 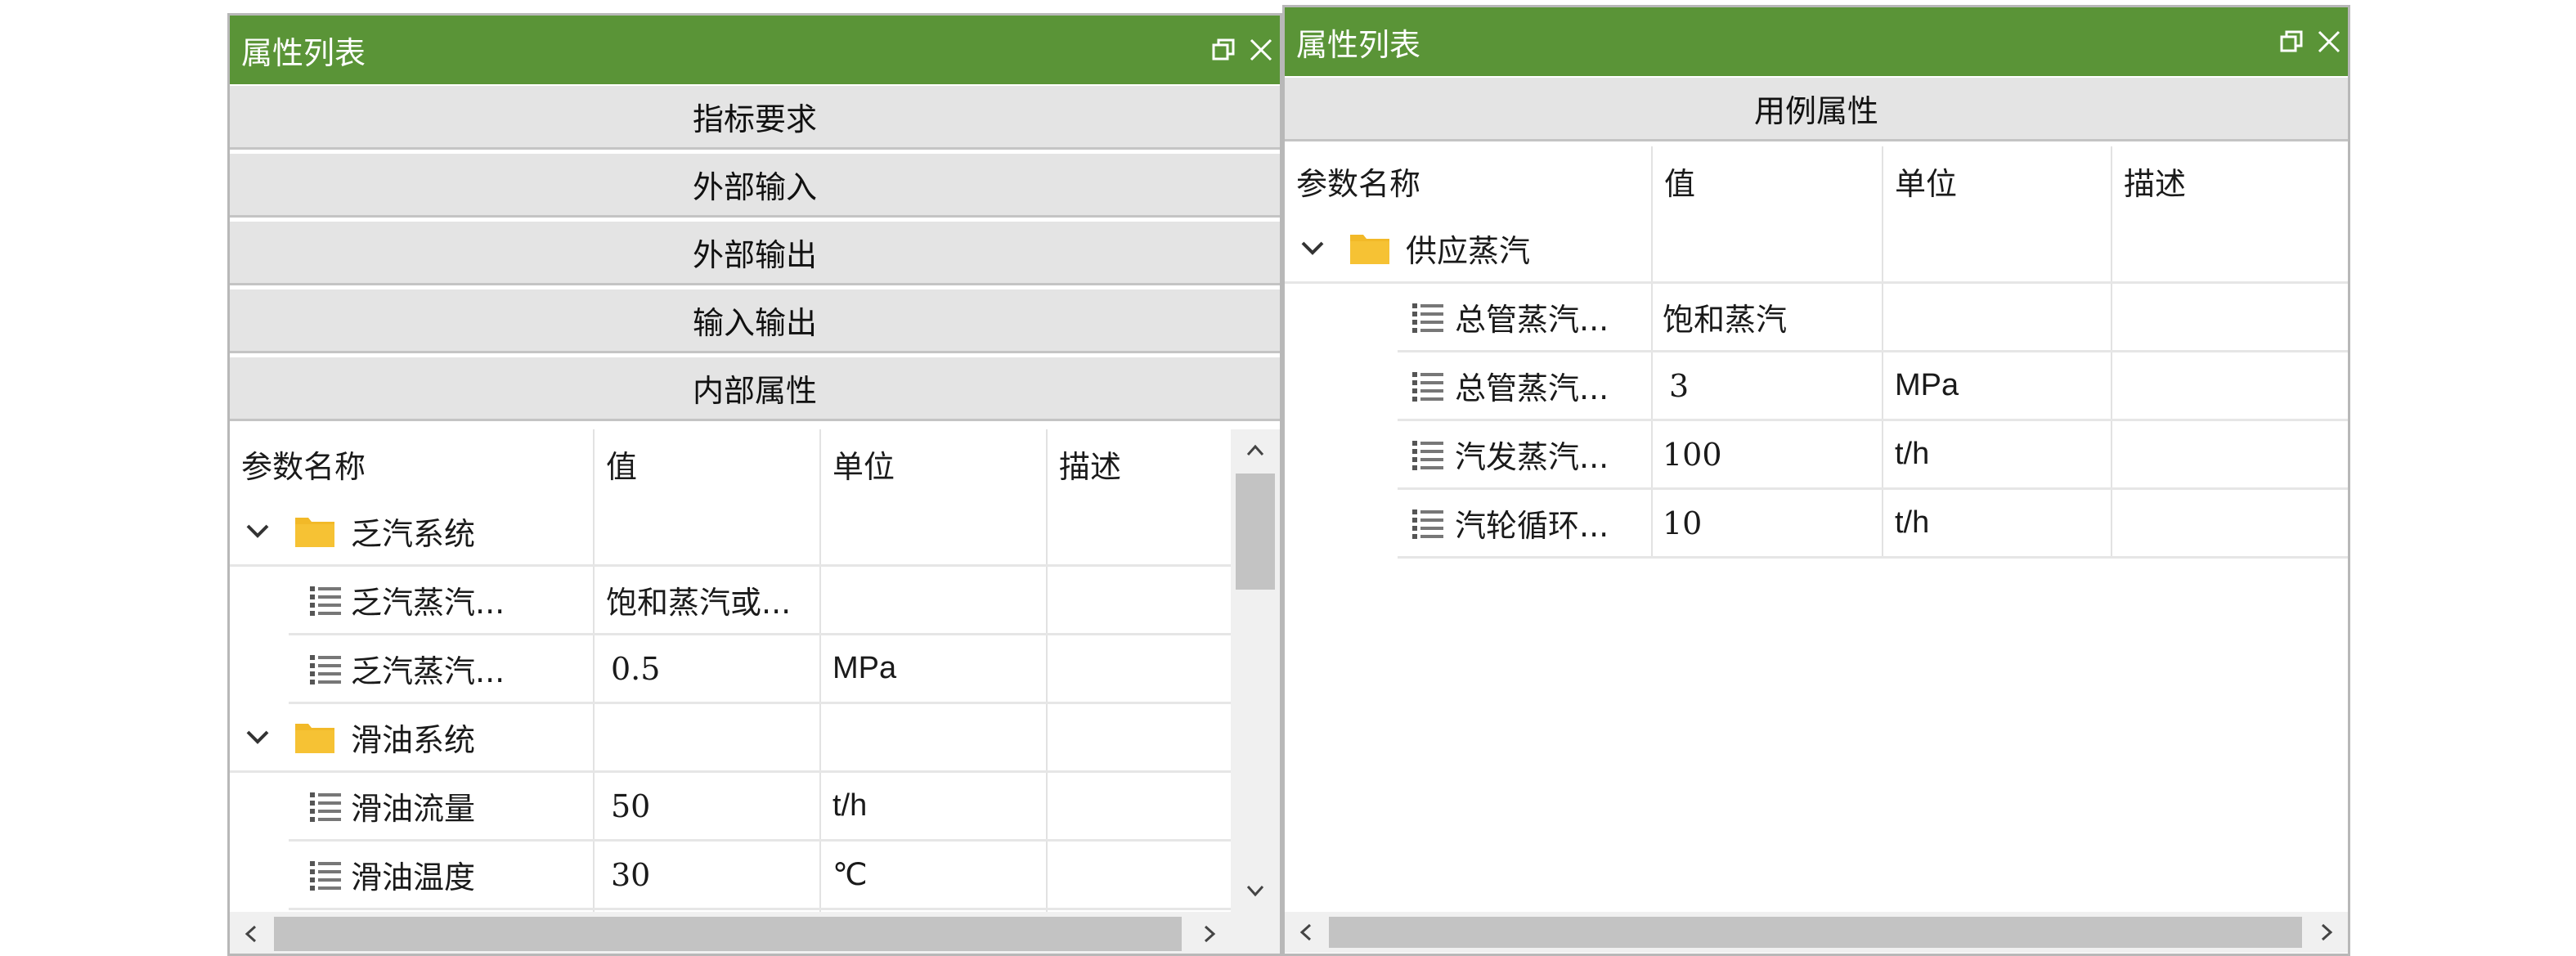 What do you see at coordinates (1255, 450) in the screenshot?
I see `scroll-up-icon` at bounding box center [1255, 450].